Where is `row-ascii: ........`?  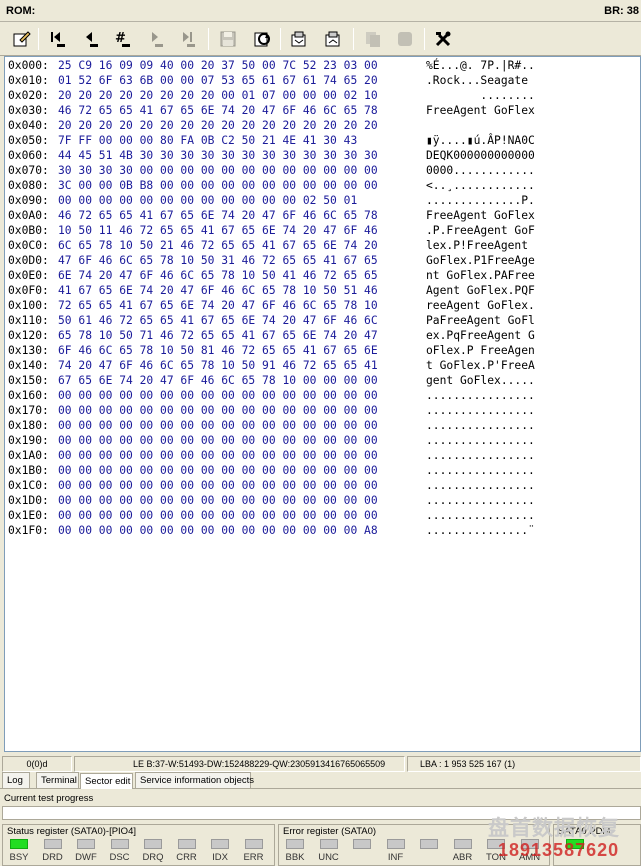
row-ascii: ........ is located at coordinates (480, 95).